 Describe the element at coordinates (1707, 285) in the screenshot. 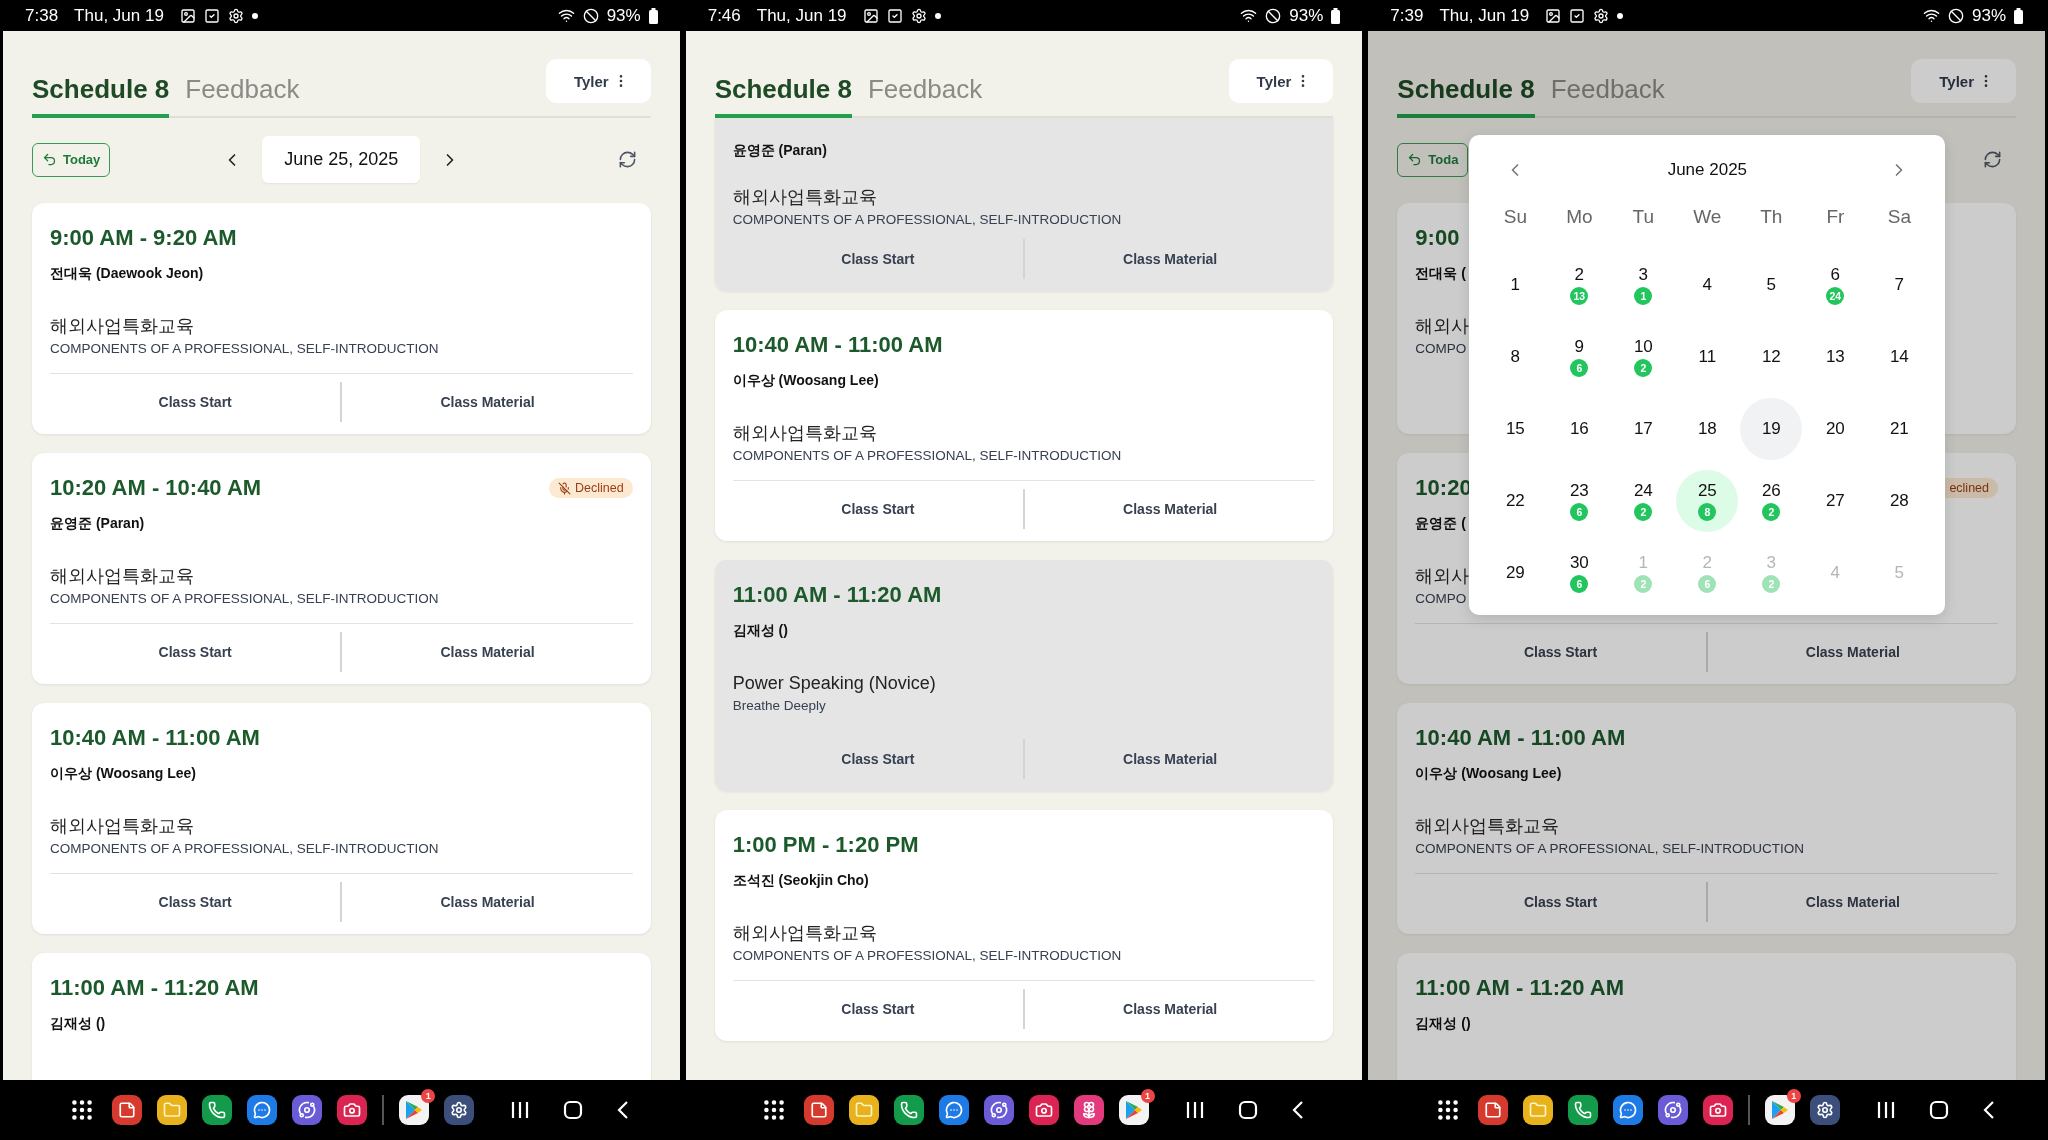

I see `calendar-day: 4` at that location.